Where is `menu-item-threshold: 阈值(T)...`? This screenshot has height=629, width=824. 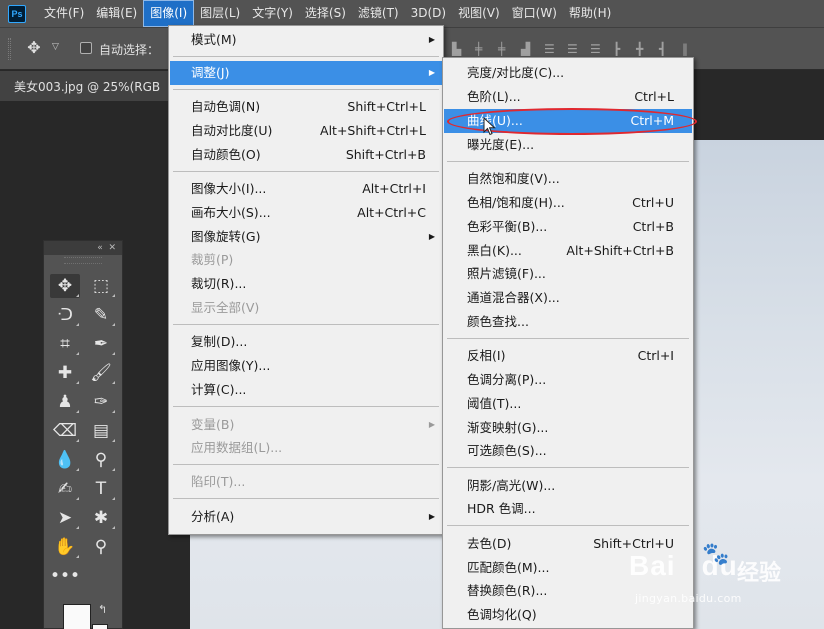 menu-item-threshold: 阈值(T)... is located at coordinates (568, 404).